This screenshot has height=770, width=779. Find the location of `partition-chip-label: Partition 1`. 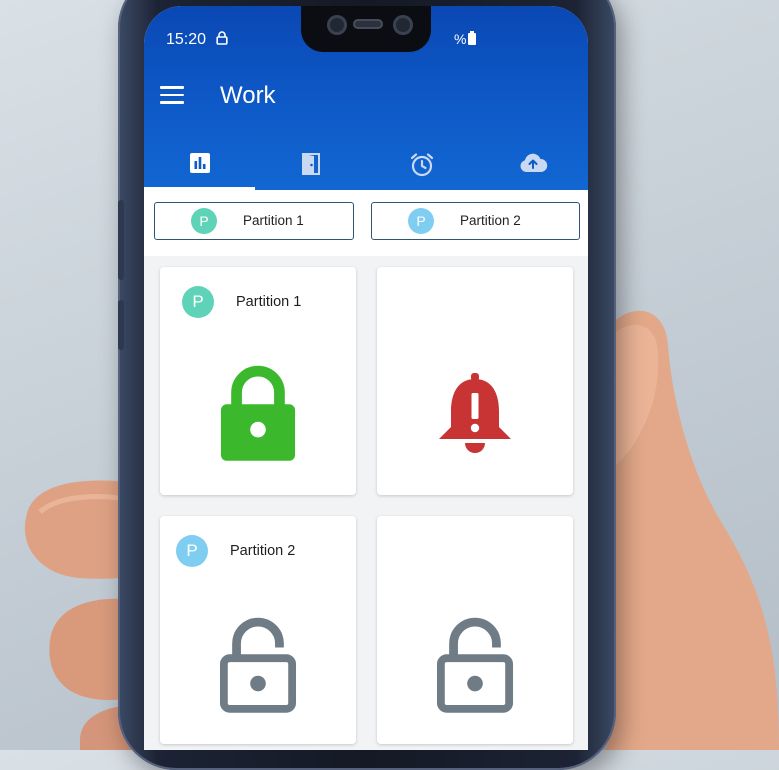

partition-chip-label: Partition 1 is located at coordinates (273, 220).